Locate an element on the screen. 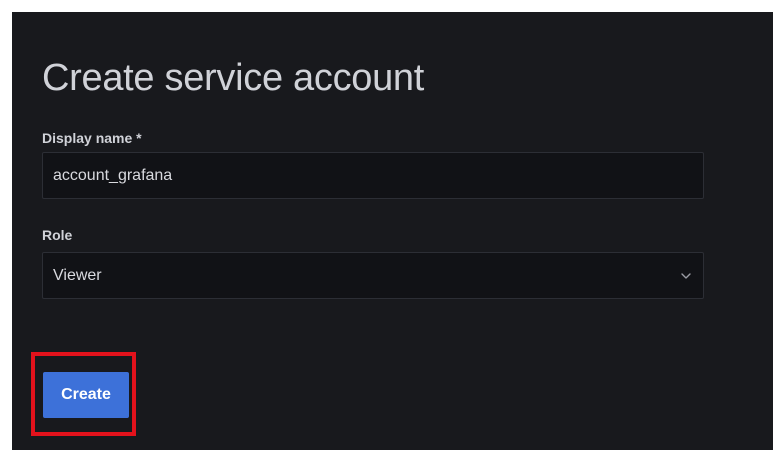 The height and width of the screenshot is (450, 773). role-select: Viewer is located at coordinates (373, 275).